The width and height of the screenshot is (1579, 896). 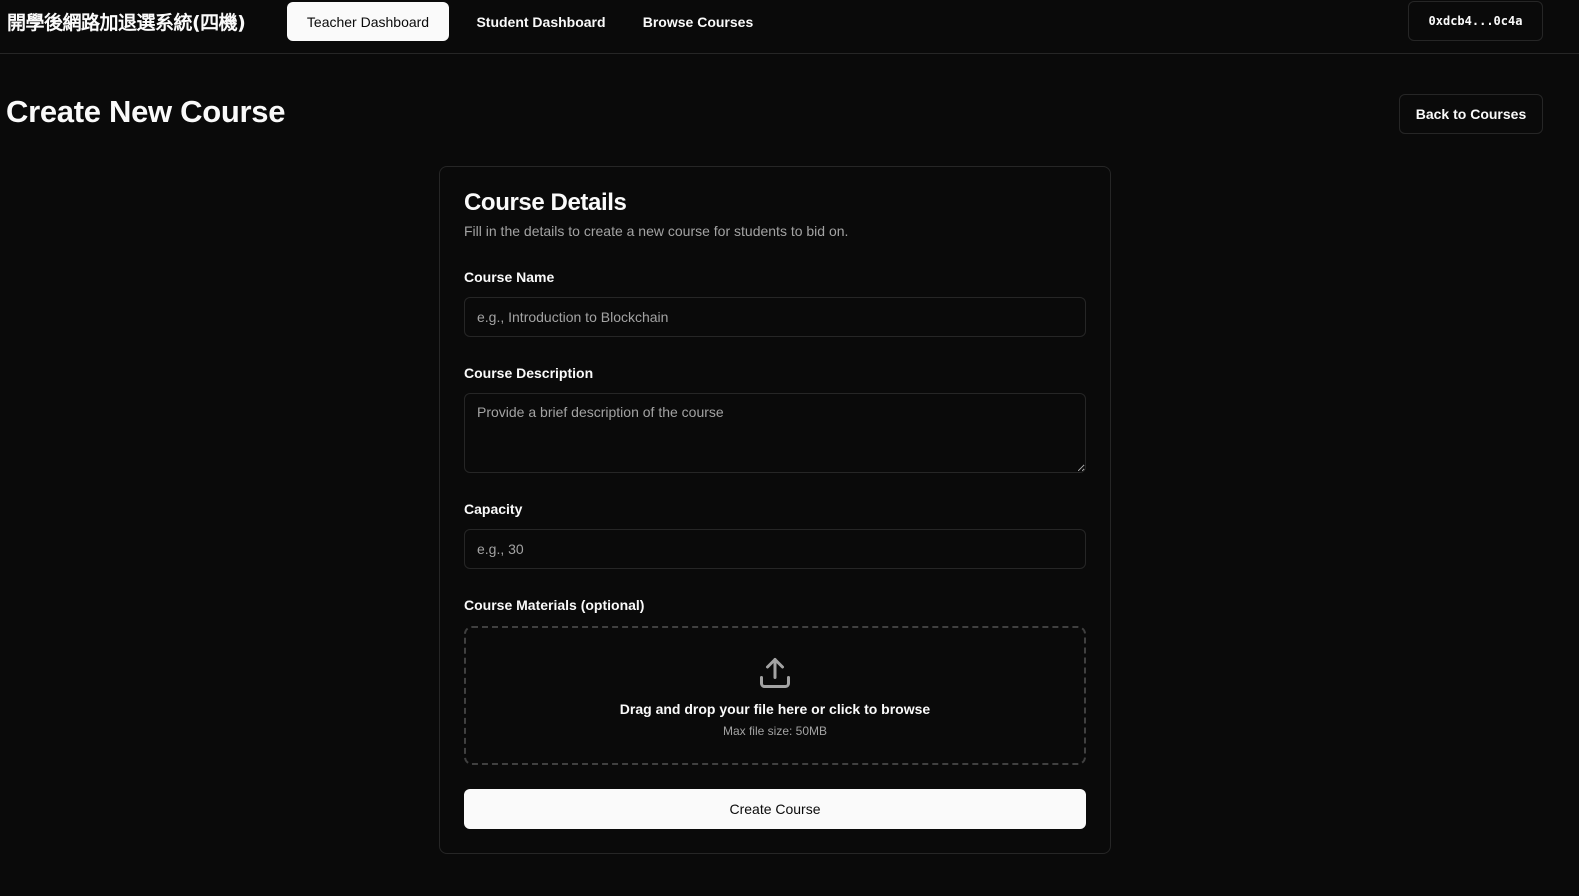 What do you see at coordinates (775, 317) in the screenshot?
I see `course-name-input` at bounding box center [775, 317].